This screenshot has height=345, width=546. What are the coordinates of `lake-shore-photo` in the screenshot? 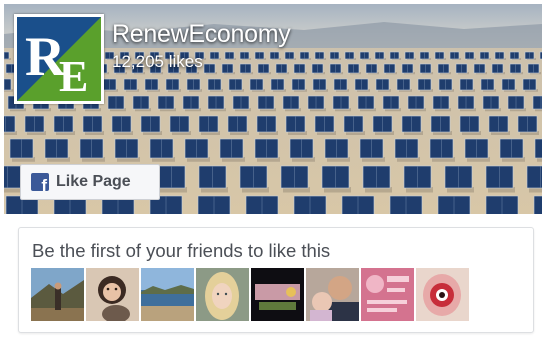 It's located at (167, 294).